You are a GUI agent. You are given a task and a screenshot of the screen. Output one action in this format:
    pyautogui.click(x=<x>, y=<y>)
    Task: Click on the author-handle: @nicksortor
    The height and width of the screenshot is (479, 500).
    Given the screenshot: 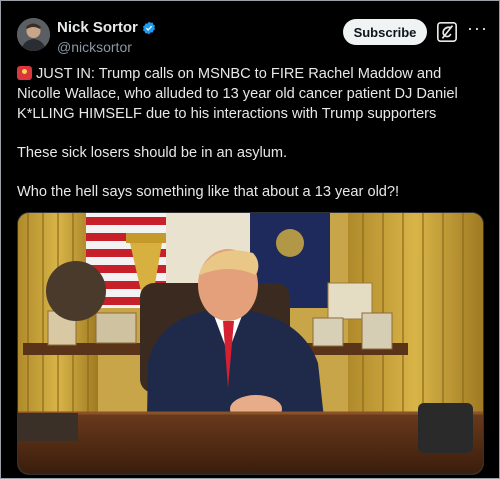 What is the action you would take?
    pyautogui.click(x=94, y=47)
    